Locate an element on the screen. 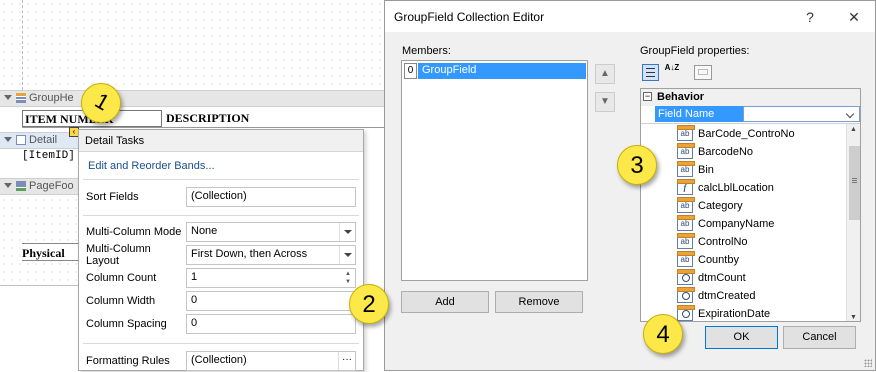 The height and width of the screenshot is (372, 876). field-option-label: Category is located at coordinates (720, 206).